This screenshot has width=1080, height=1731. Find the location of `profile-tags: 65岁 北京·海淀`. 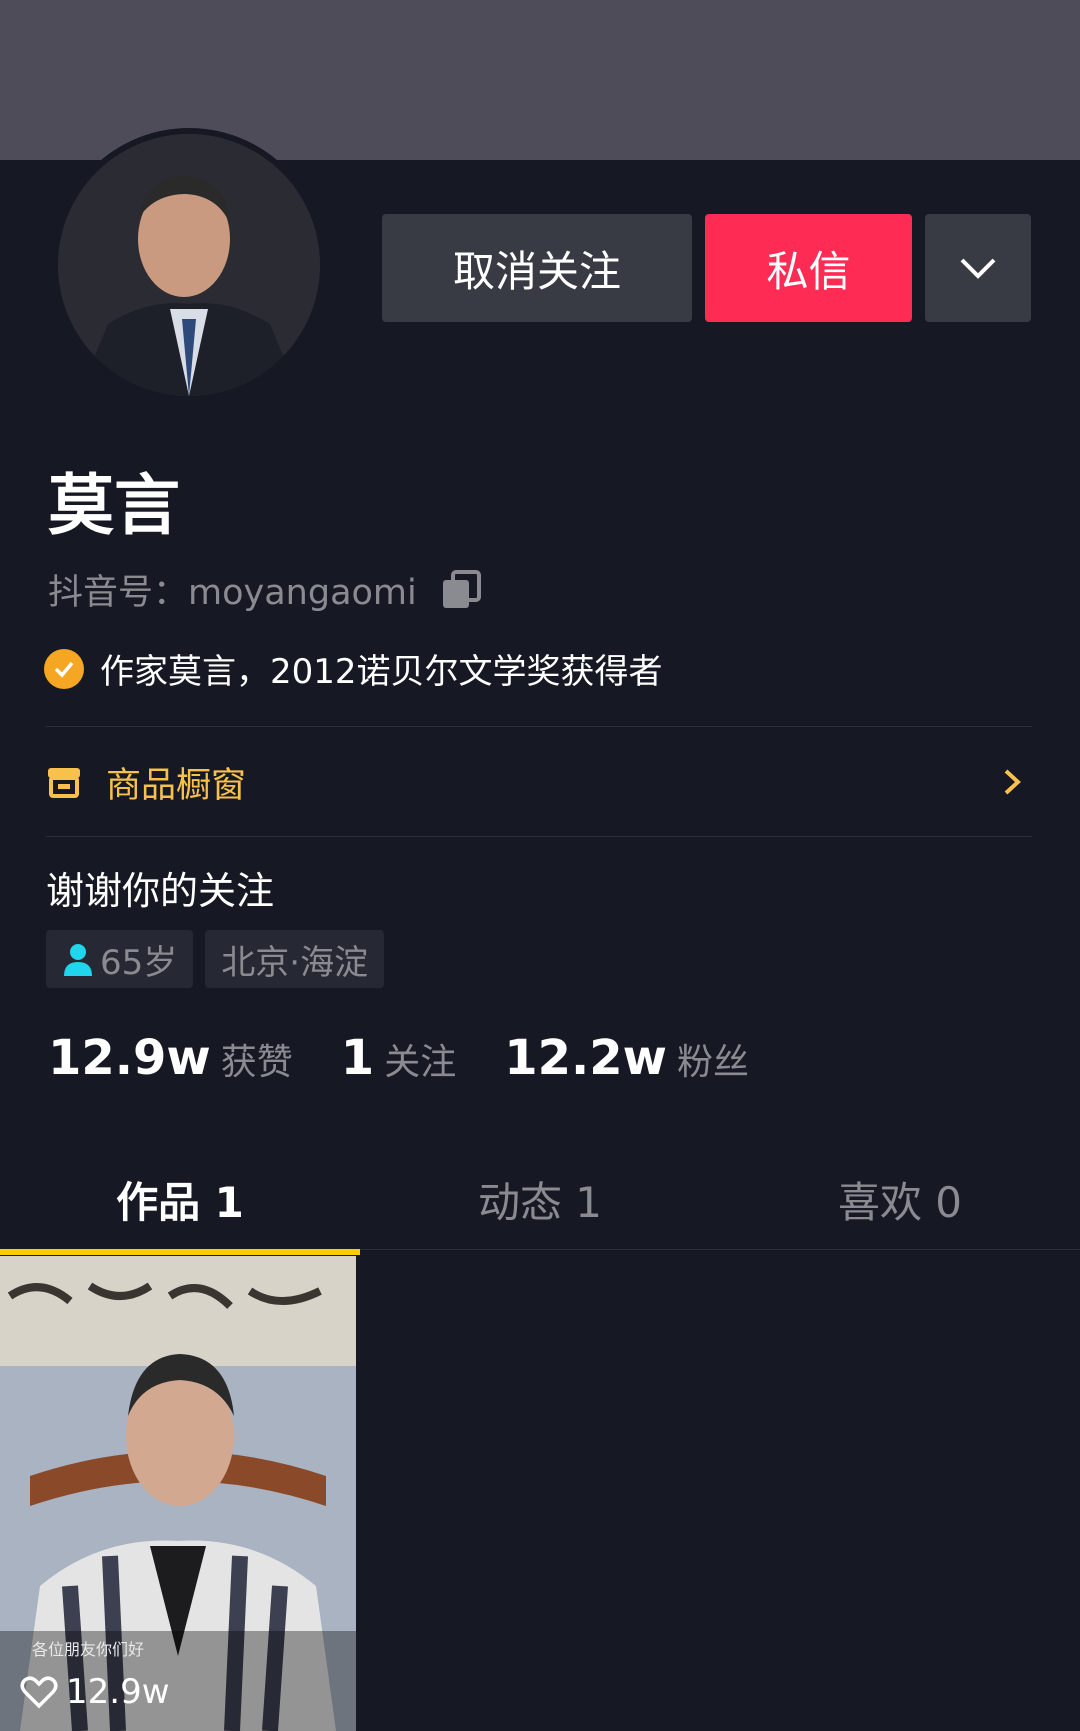

profile-tags: 65岁 北京·海淀 is located at coordinates (215, 959).